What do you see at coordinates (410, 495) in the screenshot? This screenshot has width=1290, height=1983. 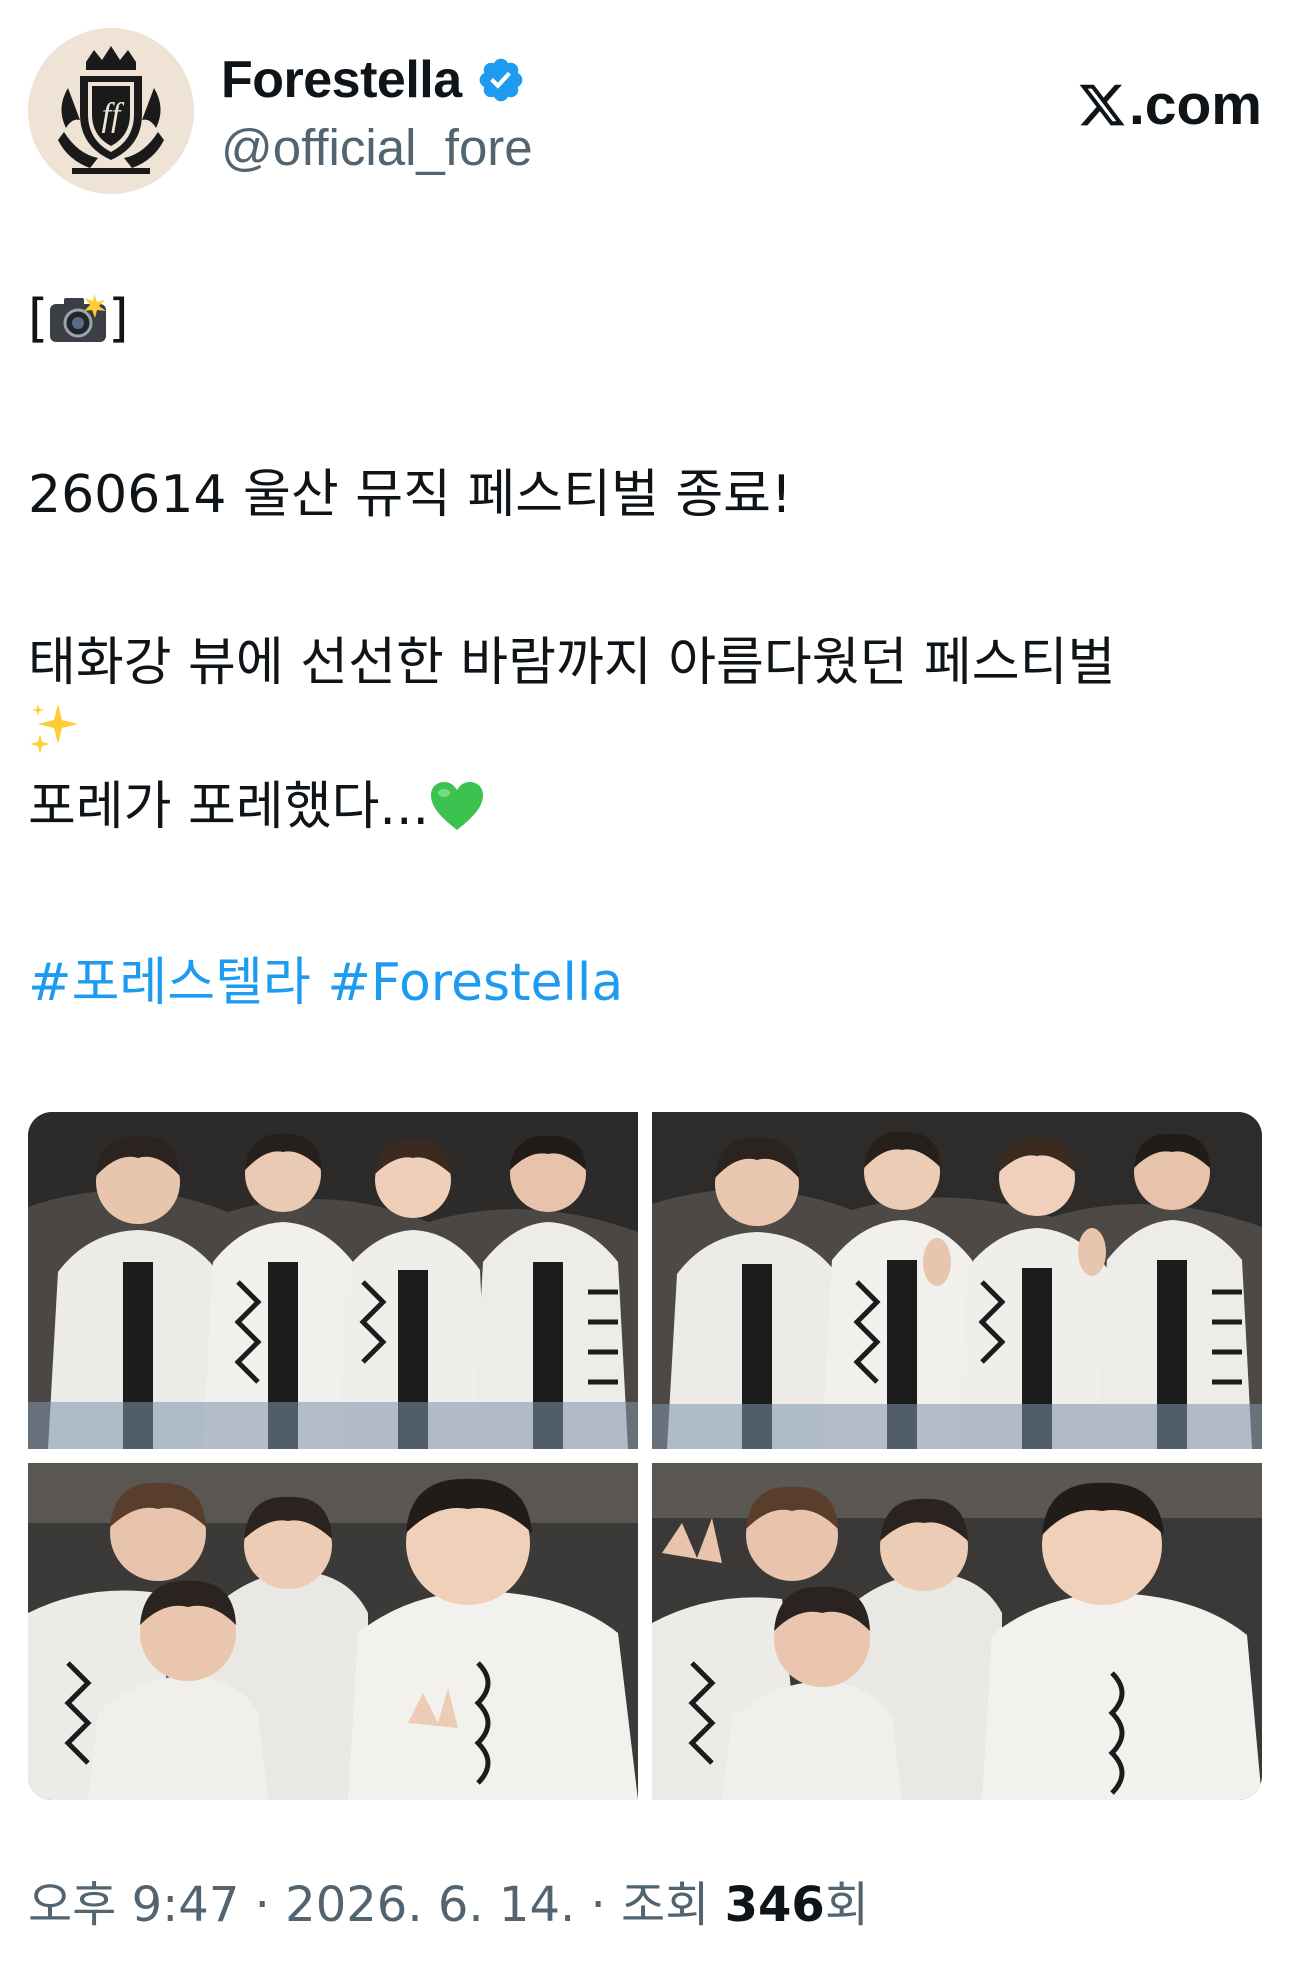 I see `tweet-line-2: 260614 울산 뮤직 페스티벌 종료!` at bounding box center [410, 495].